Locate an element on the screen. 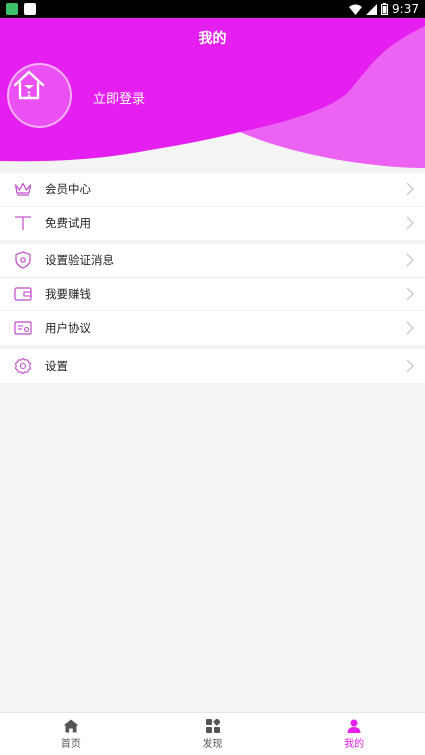 The width and height of the screenshot is (425, 755). menu-label: 设置 is located at coordinates (56, 365).